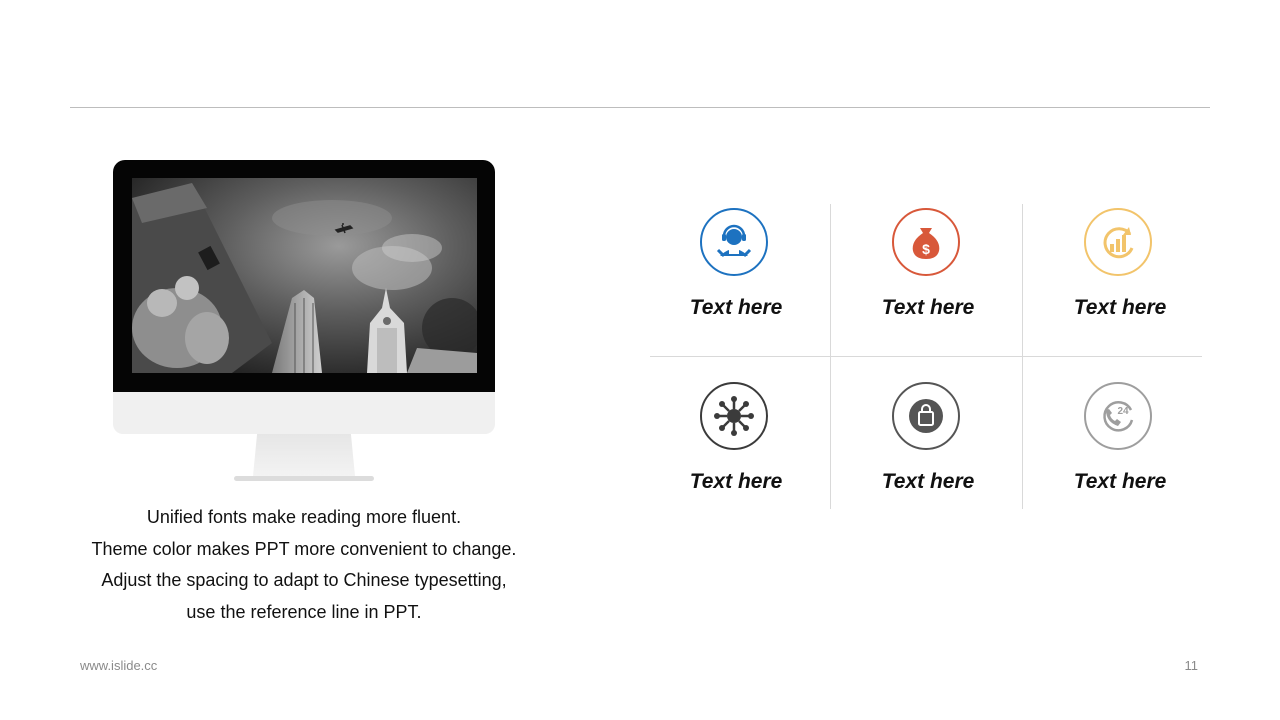 The width and height of the screenshot is (1280, 720). Describe the element at coordinates (304, 455) in the screenshot. I see `monitor-stand-neck` at that location.